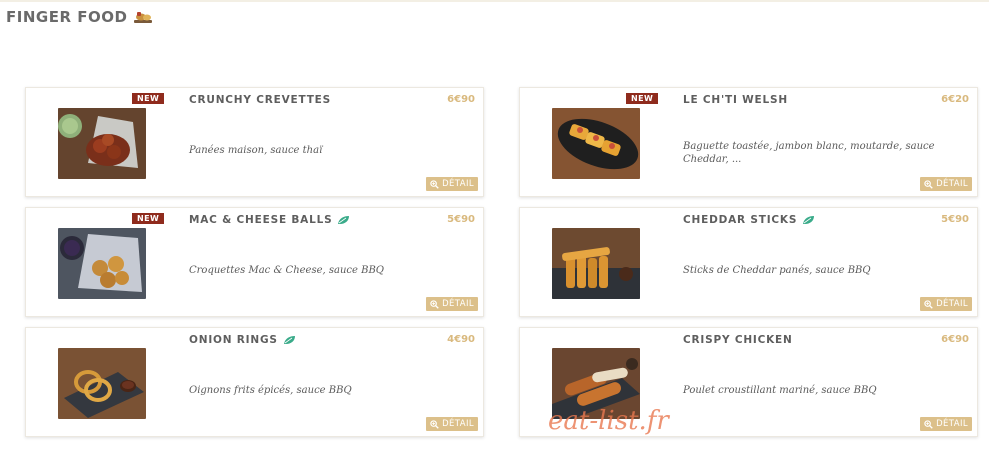 The image size is (989, 462). I want to click on food-tray-icon, so click(143, 17).